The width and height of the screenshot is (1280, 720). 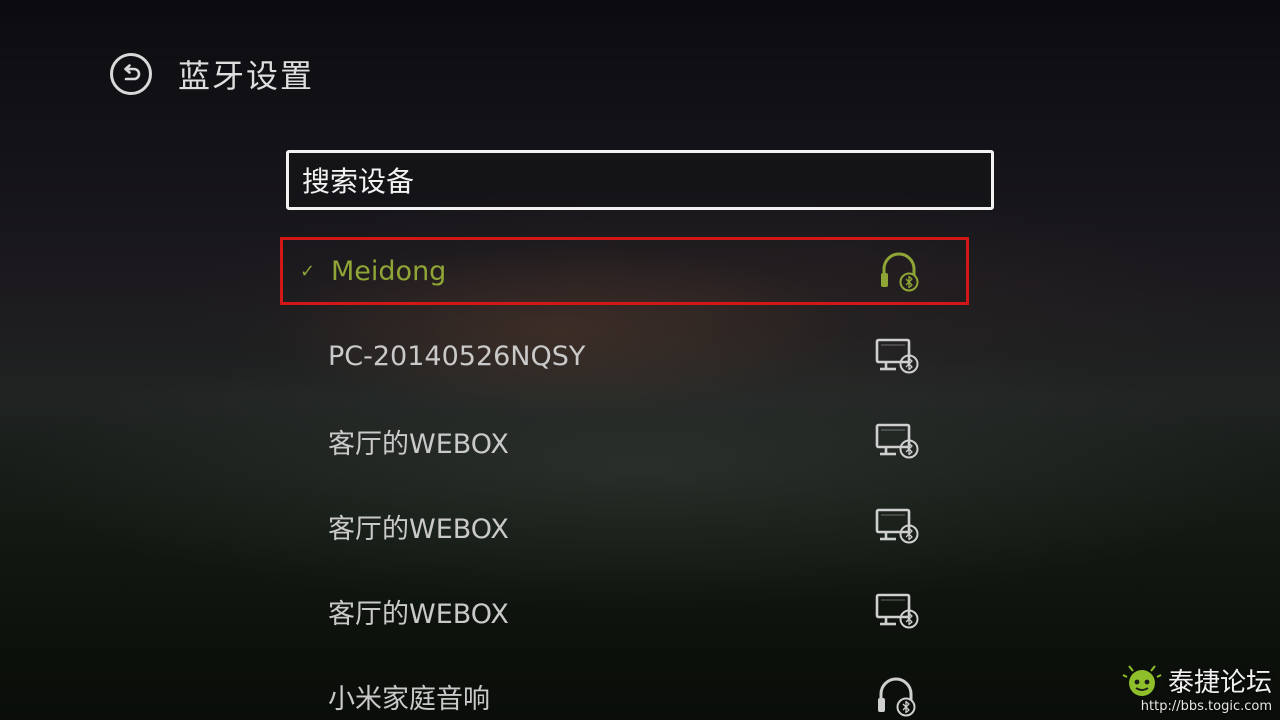 I want to click on back-button, so click(x=131, y=74).